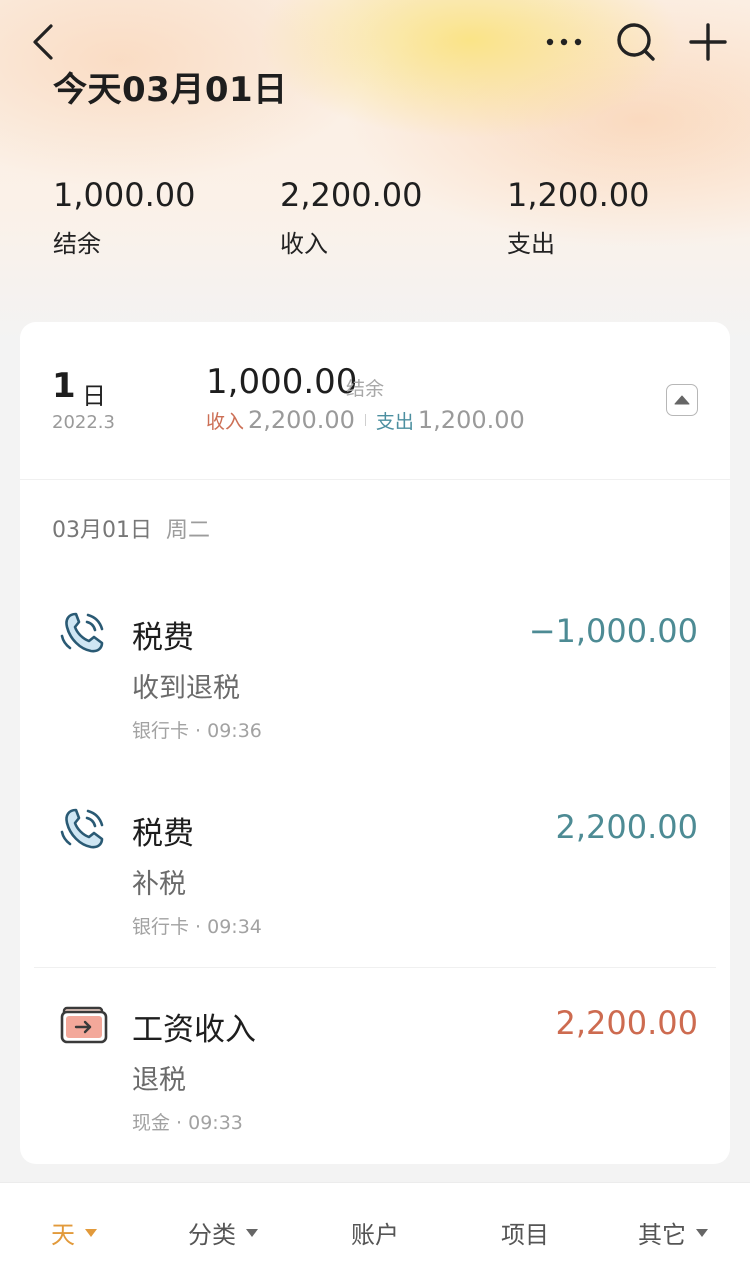  What do you see at coordinates (187, 1123) in the screenshot?
I see `transaction-meta: 现金 · 09:33` at bounding box center [187, 1123].